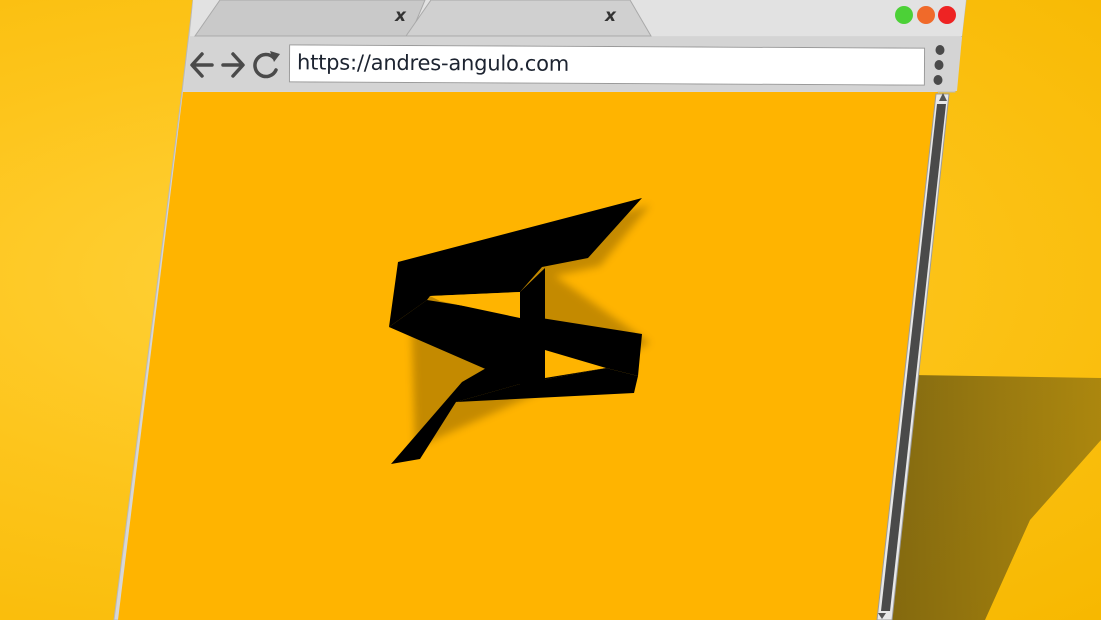  I want to click on address-bar: https://andres-angulo.com, so click(607, 65).